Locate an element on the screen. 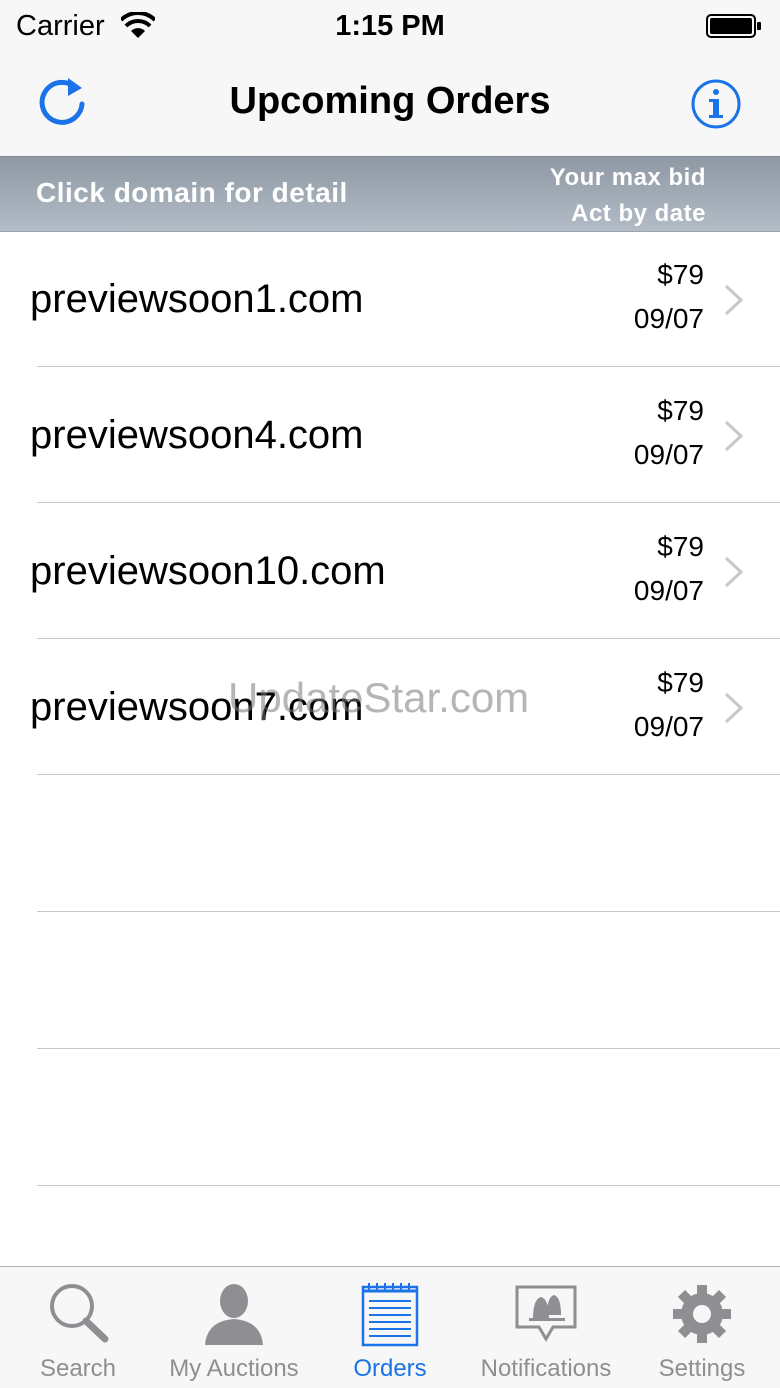 This screenshot has width=780, height=1388. tab-label: Notifications is located at coordinates (546, 1368).